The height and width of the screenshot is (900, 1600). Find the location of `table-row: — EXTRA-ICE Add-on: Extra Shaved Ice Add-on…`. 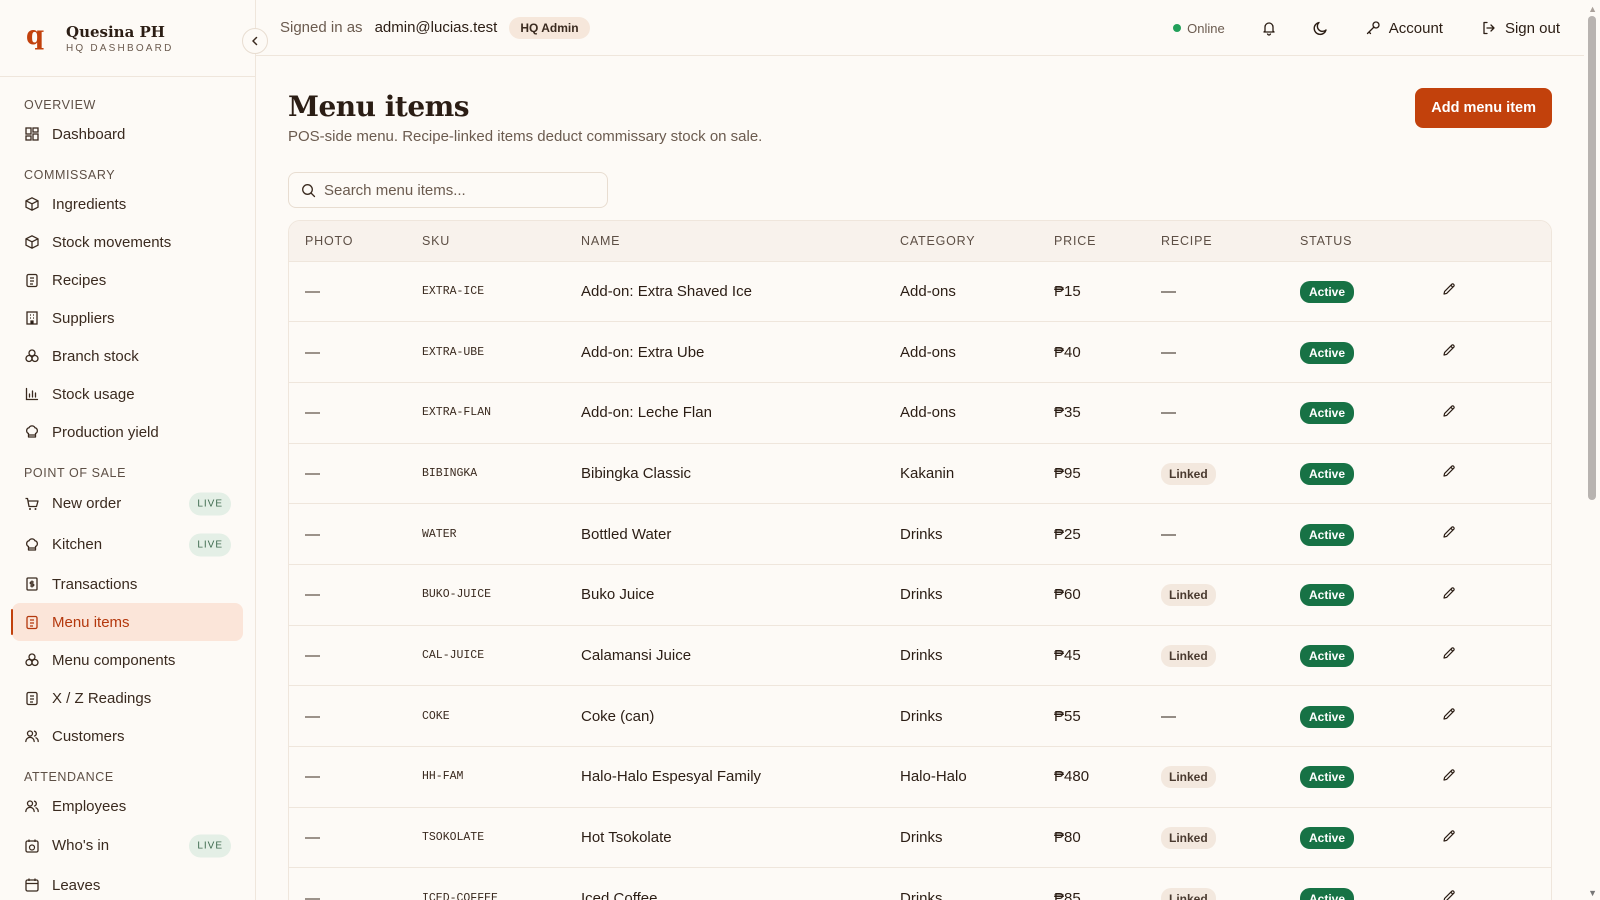

table-row: — EXTRA-ICE Add-on: Extra Shaved Ice Add-on… is located at coordinates (920, 291).